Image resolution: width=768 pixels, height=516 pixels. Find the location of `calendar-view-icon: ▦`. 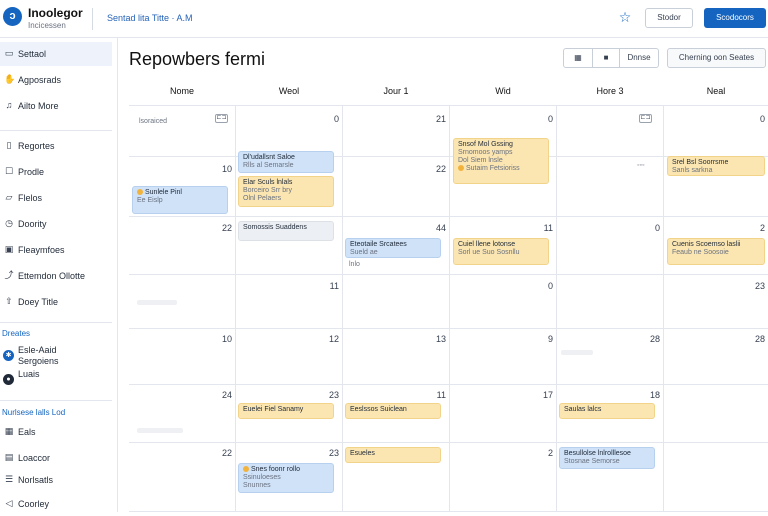

calendar-view-icon: ▦ is located at coordinates (578, 58).